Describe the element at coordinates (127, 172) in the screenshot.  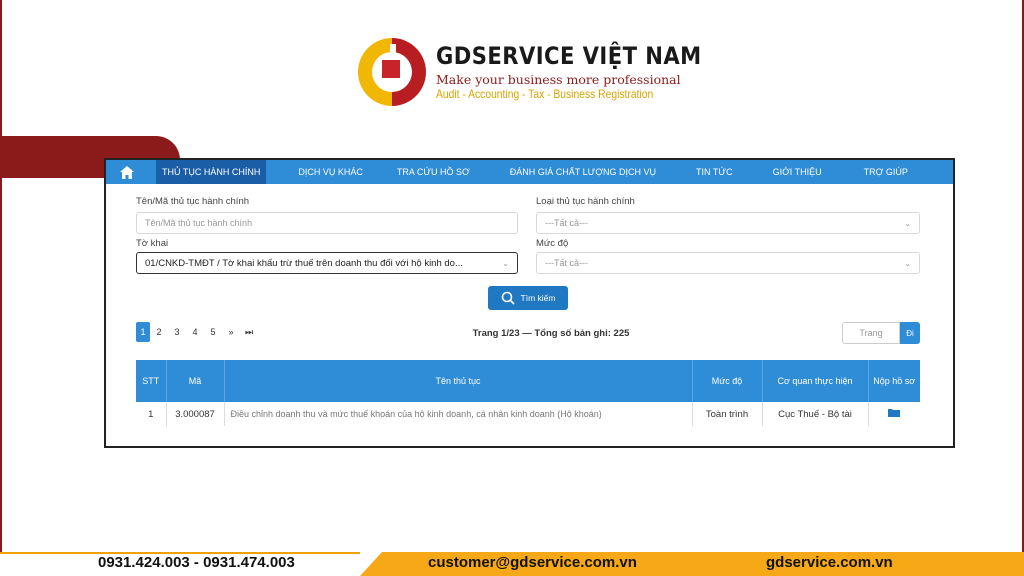
I see `home-icon` at that location.